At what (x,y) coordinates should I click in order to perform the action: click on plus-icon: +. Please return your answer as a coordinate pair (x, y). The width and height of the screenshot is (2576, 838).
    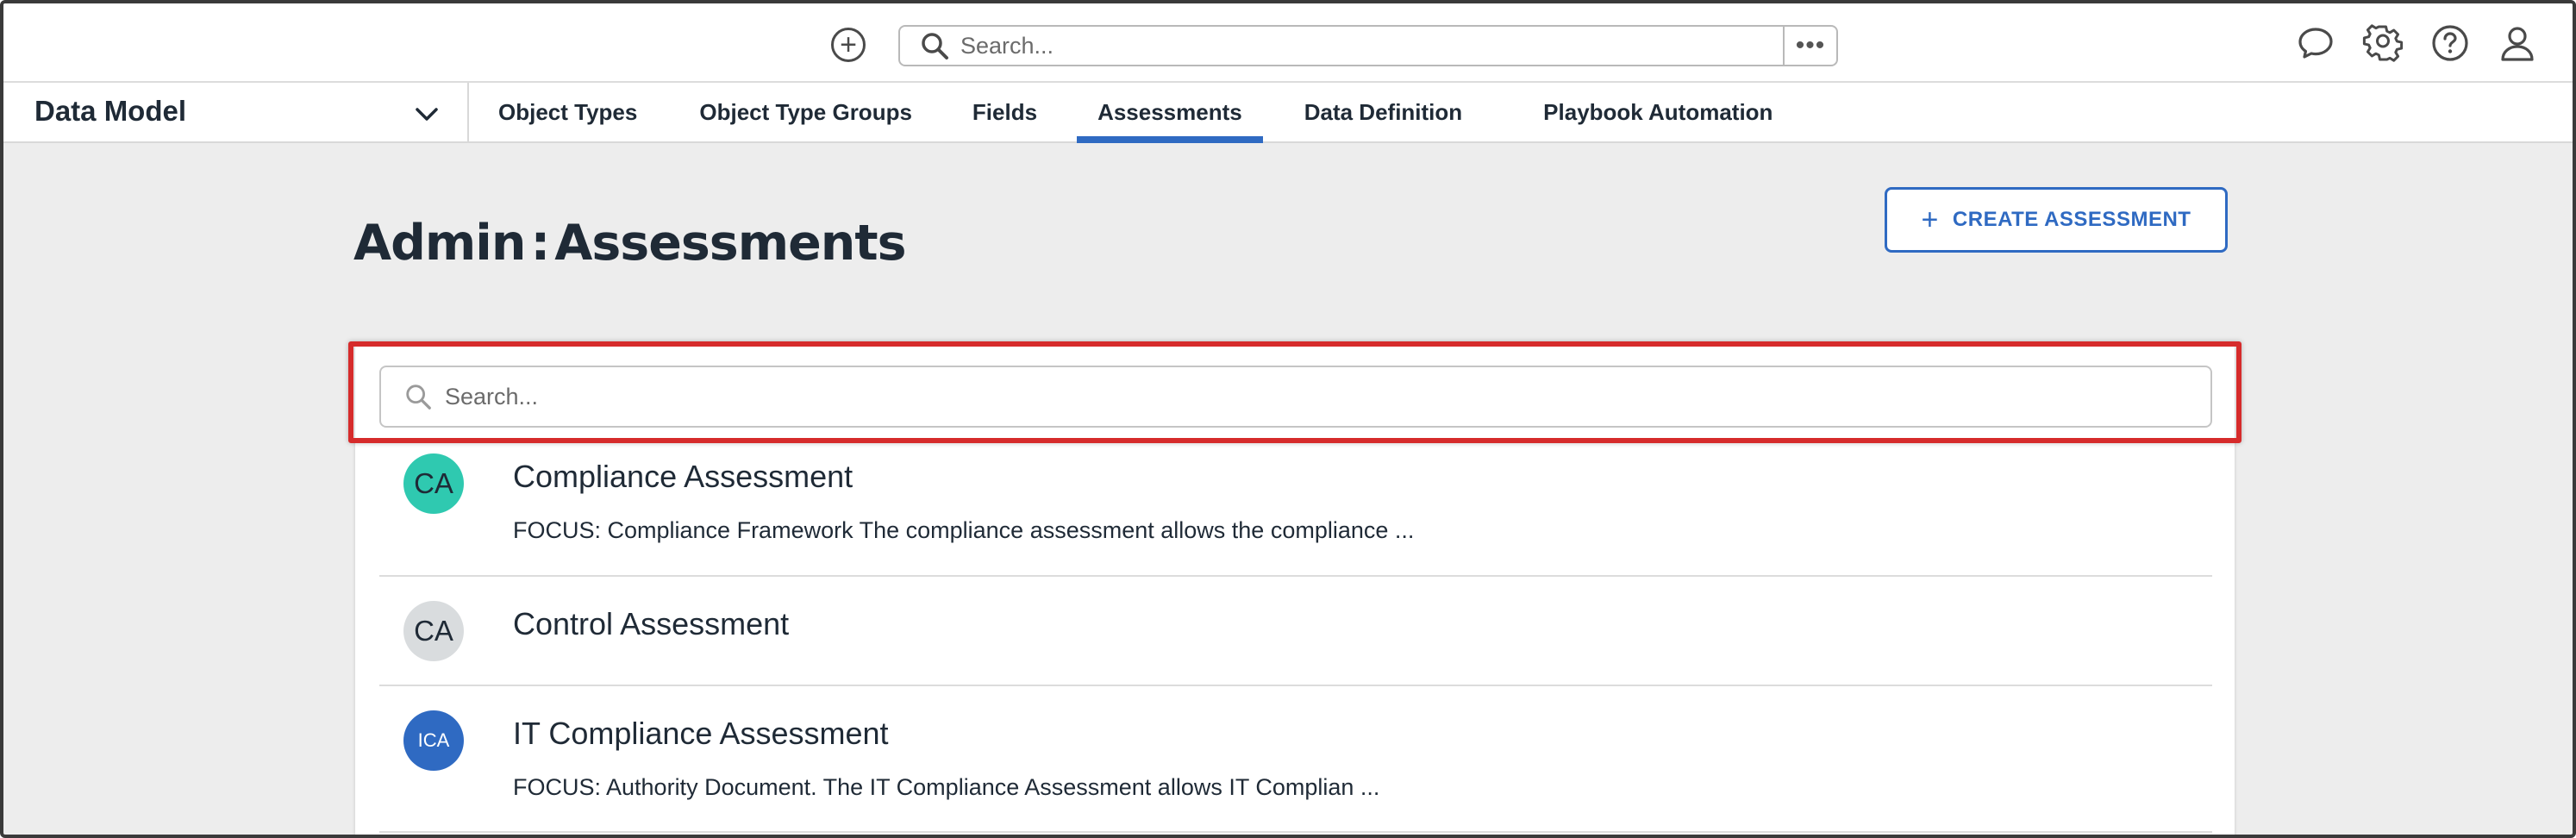
    Looking at the image, I should click on (1930, 220).